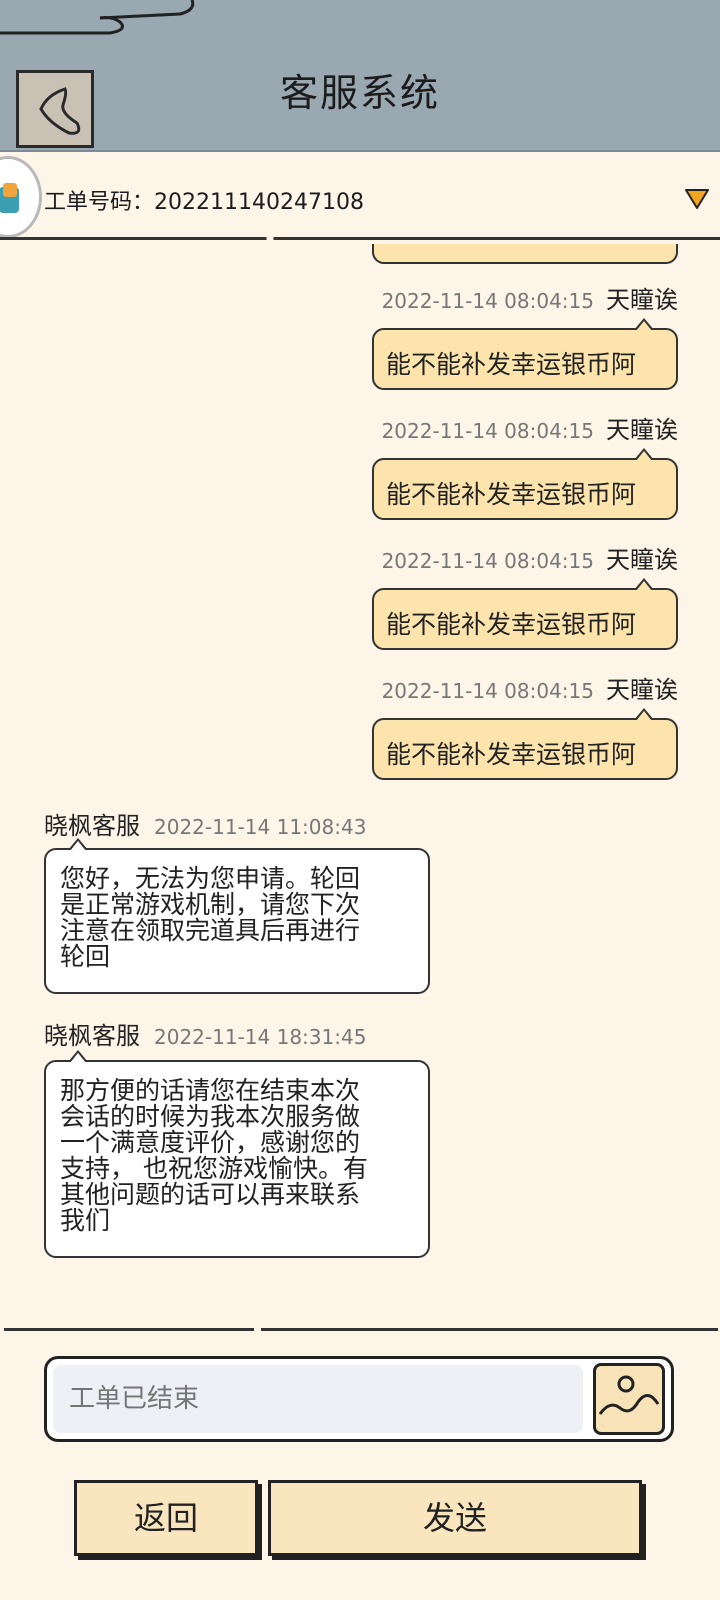 This screenshot has width=720, height=1600. What do you see at coordinates (525, 254) in the screenshot?
I see `message-bubble-partial` at bounding box center [525, 254].